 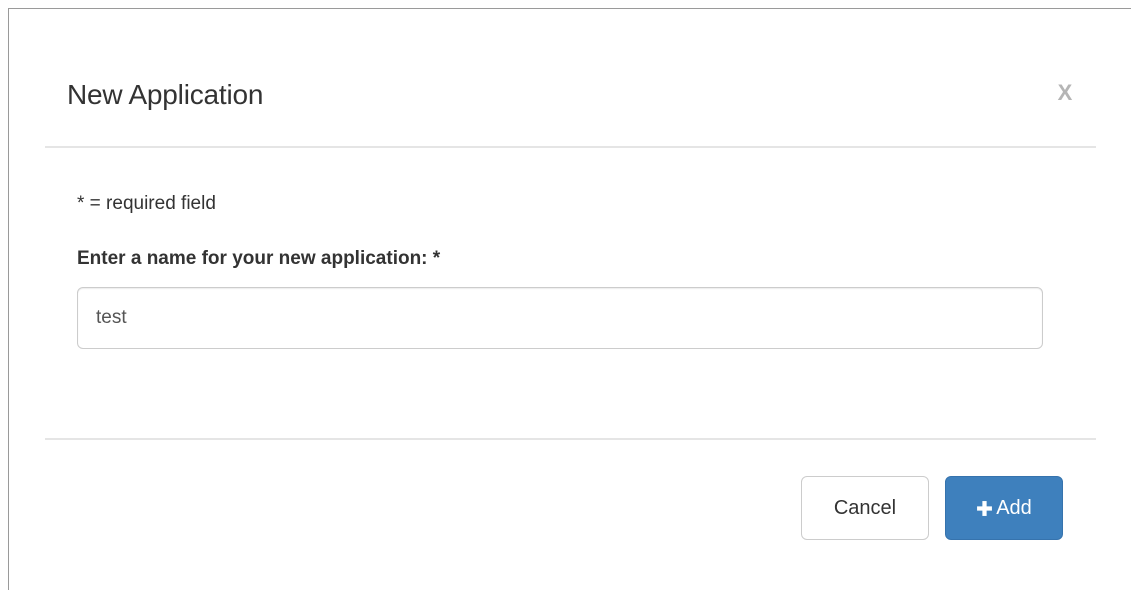 What do you see at coordinates (985, 508) in the screenshot?
I see `plus-icon` at bounding box center [985, 508].